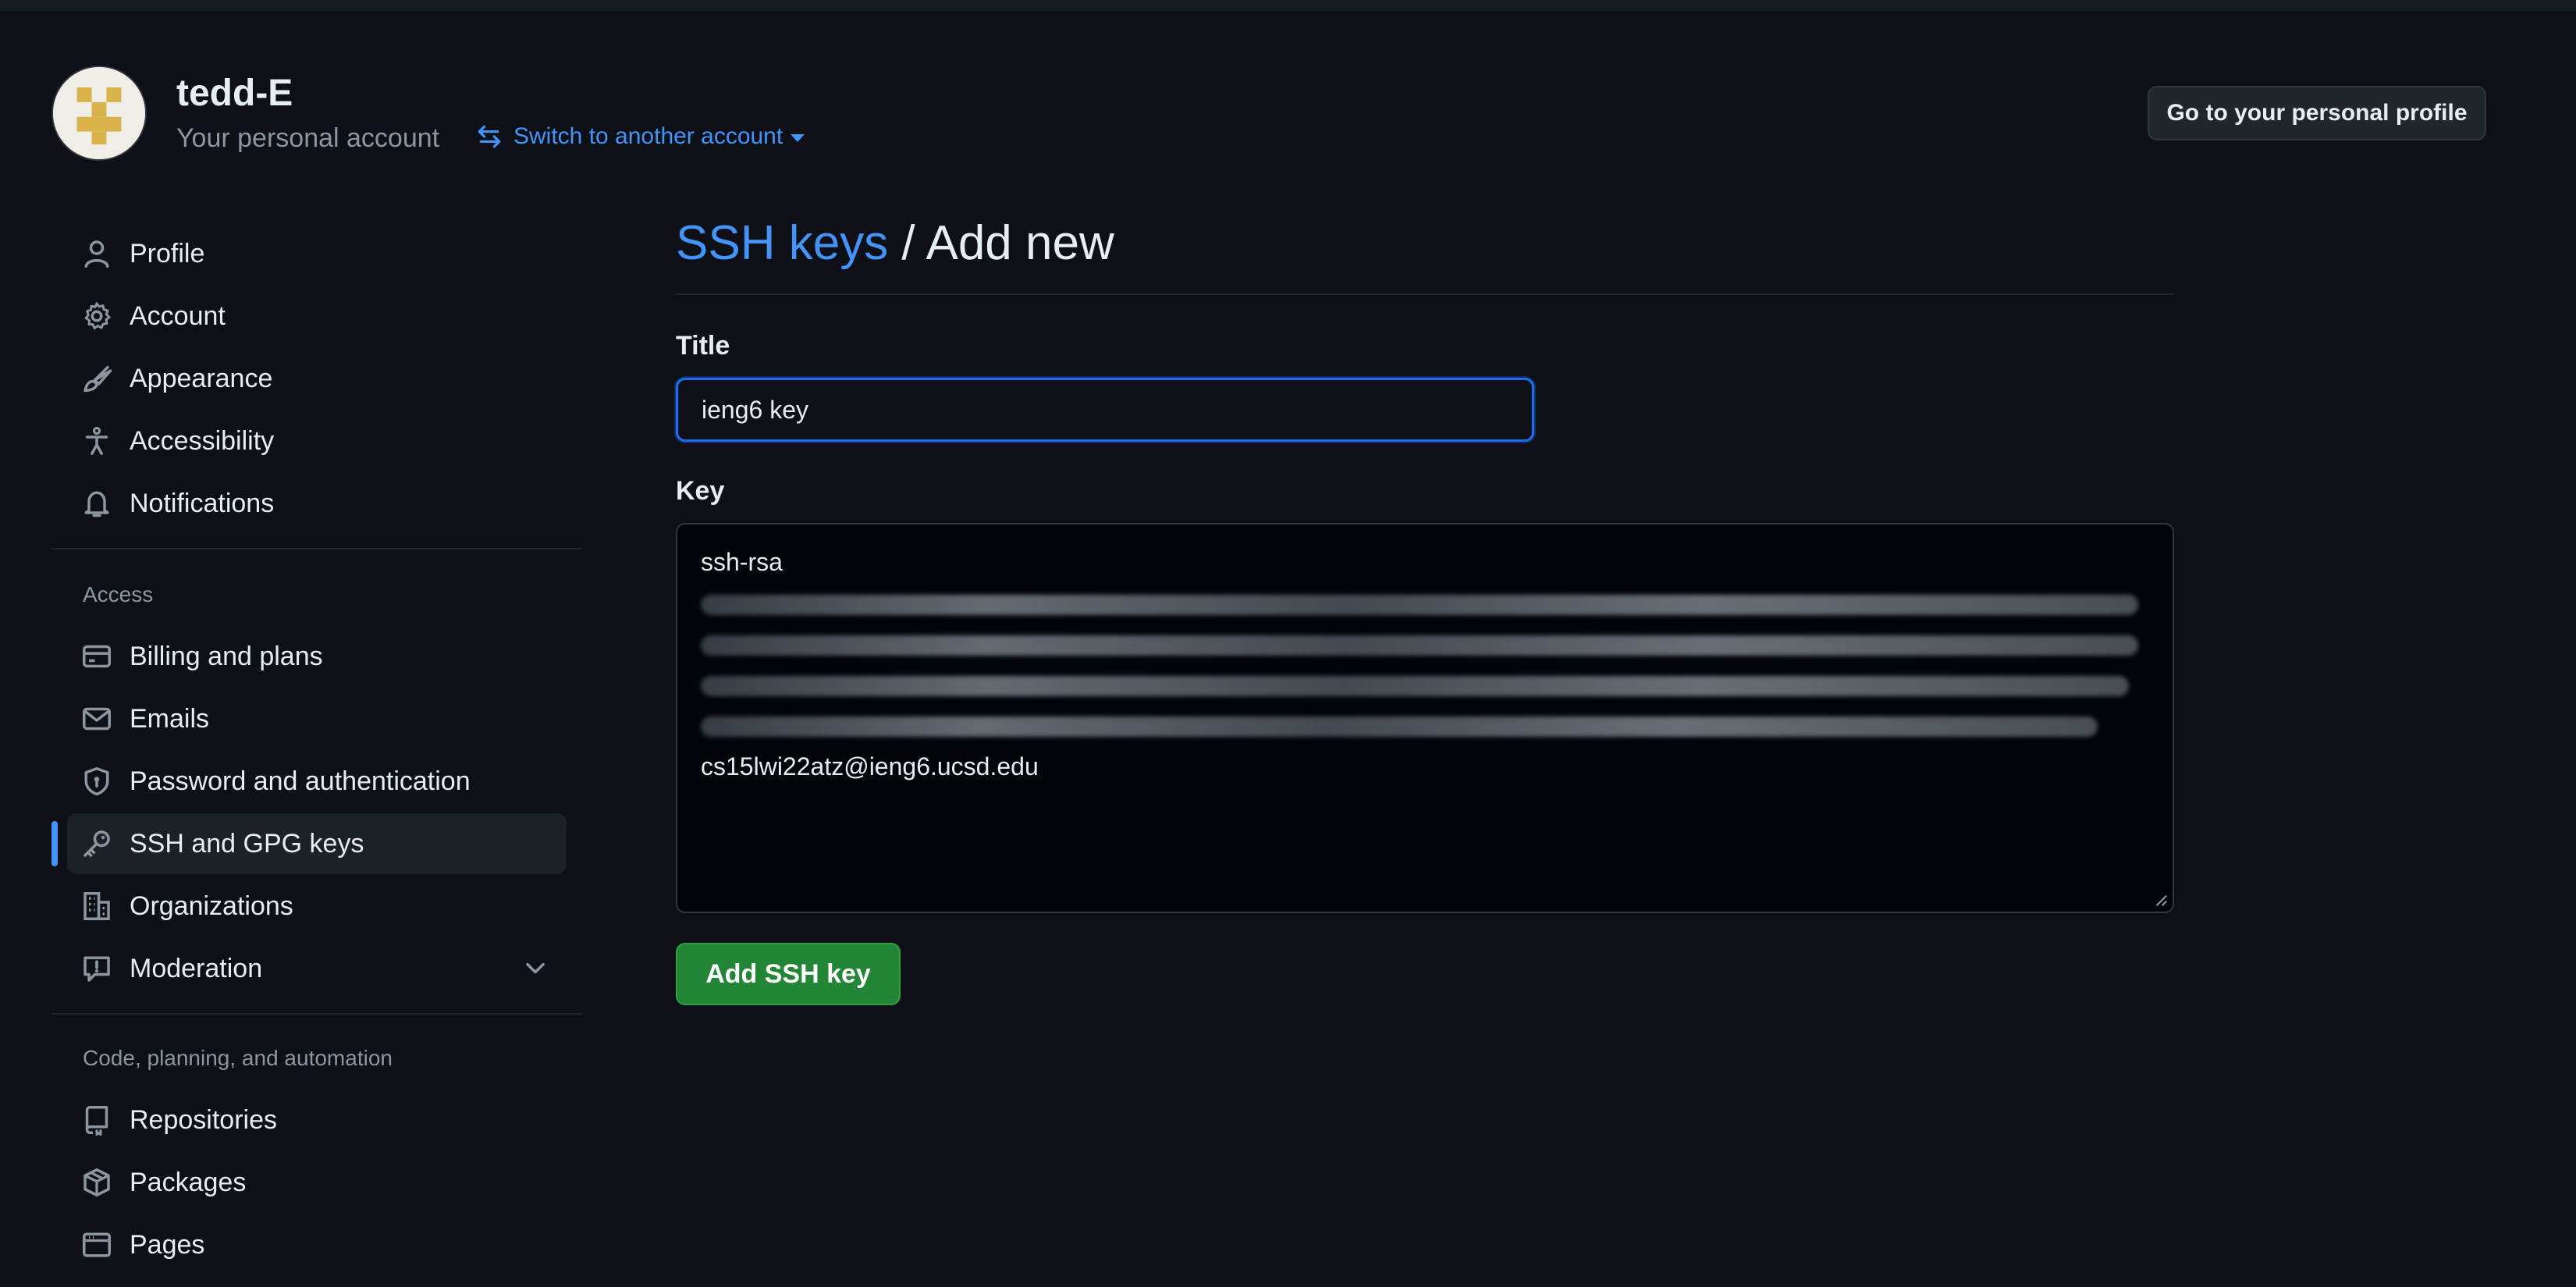 The height and width of the screenshot is (1287, 2576). Describe the element at coordinates (97, 1182) in the screenshot. I see `package-icon` at that location.